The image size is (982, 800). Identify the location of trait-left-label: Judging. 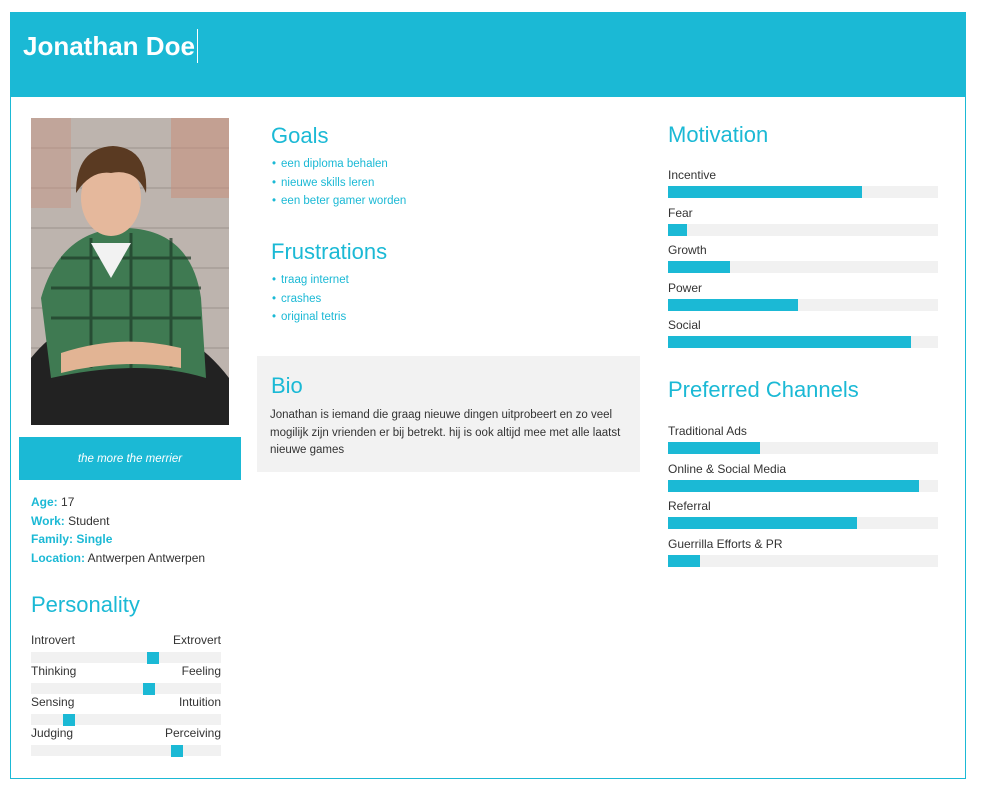
(52, 733).